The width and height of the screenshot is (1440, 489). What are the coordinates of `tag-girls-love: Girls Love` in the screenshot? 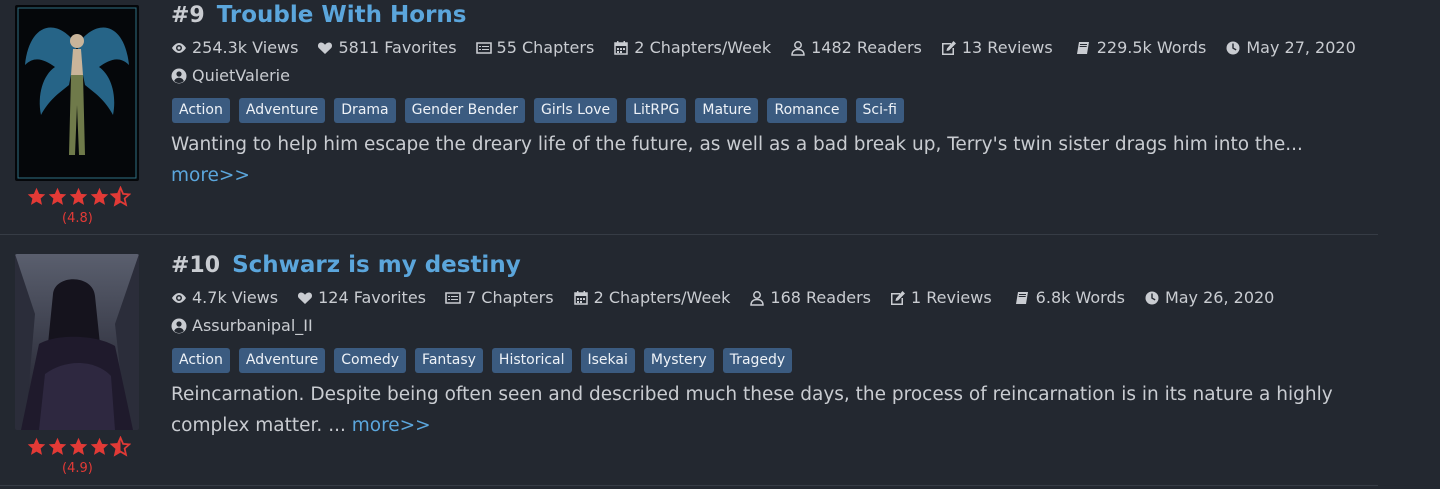 It's located at (576, 110).